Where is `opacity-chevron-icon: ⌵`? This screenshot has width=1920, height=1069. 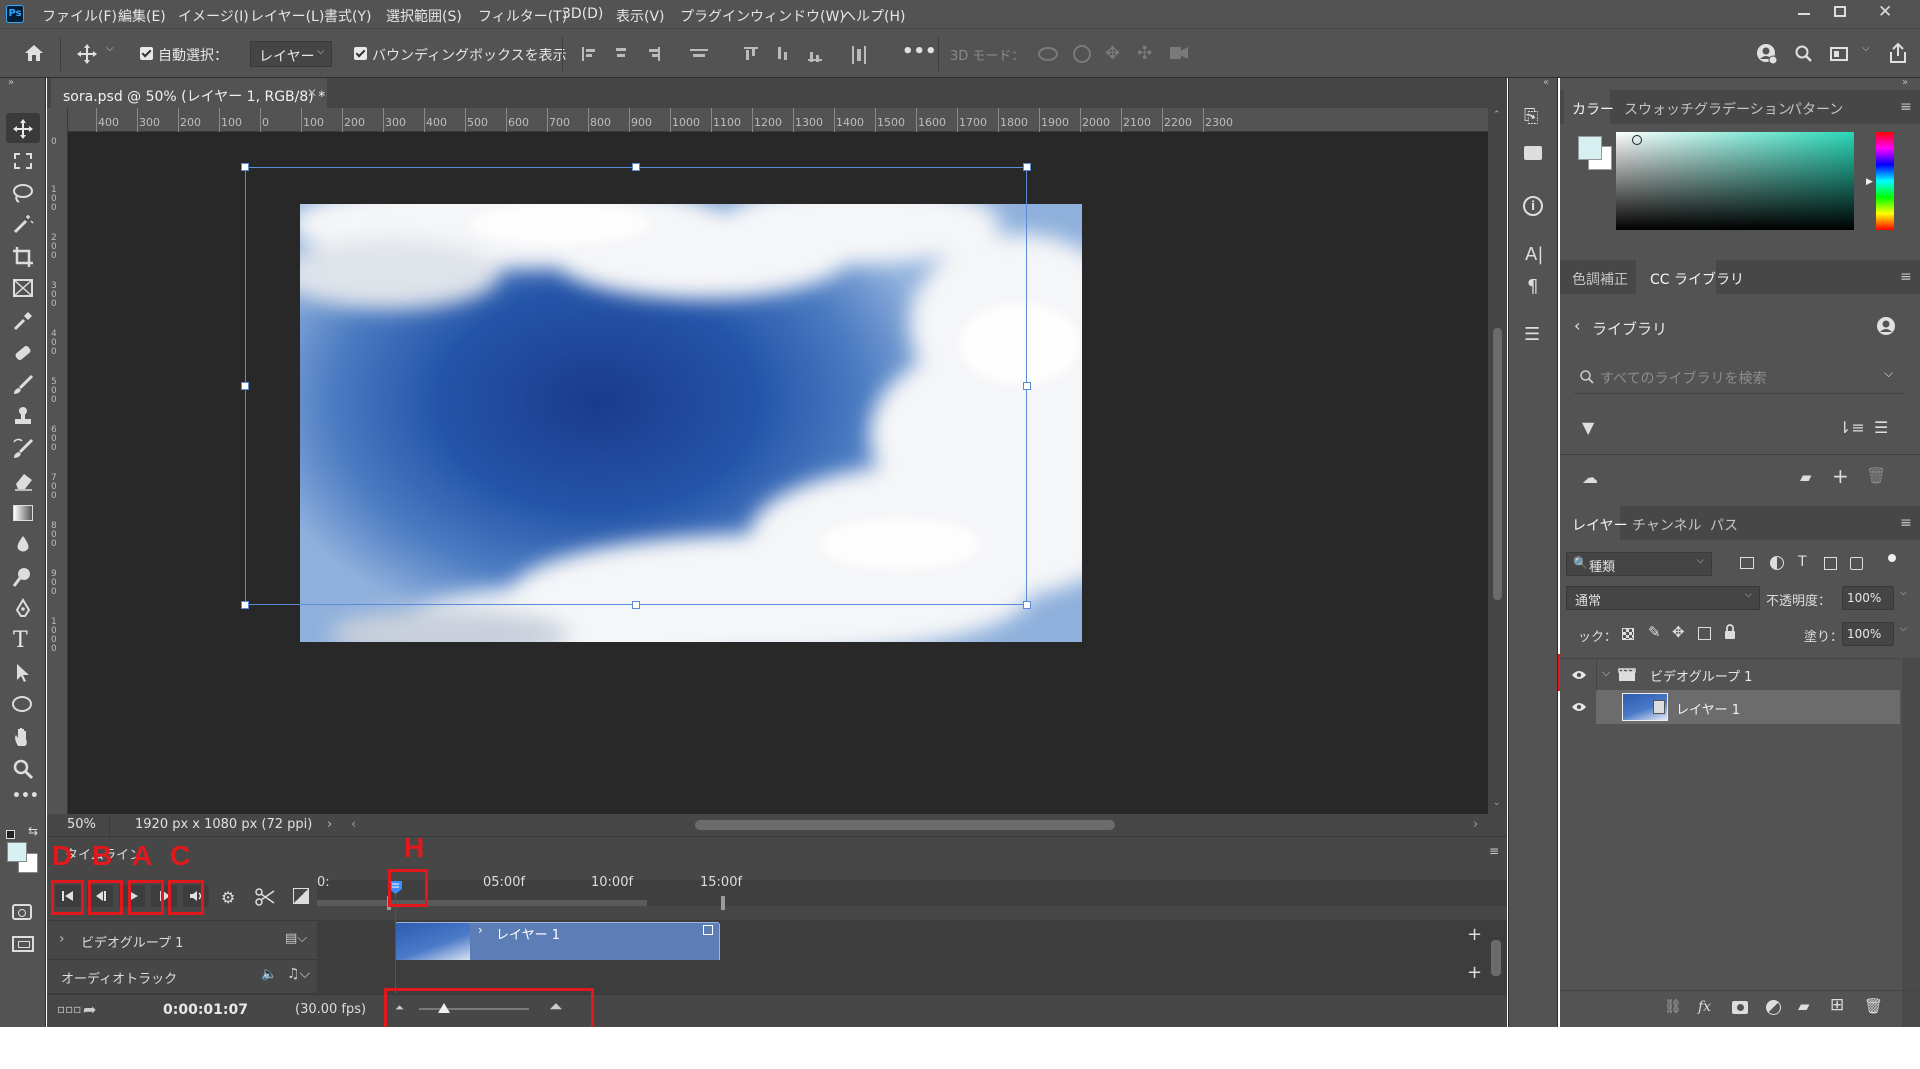 opacity-chevron-icon: ⌵ is located at coordinates (1903, 593).